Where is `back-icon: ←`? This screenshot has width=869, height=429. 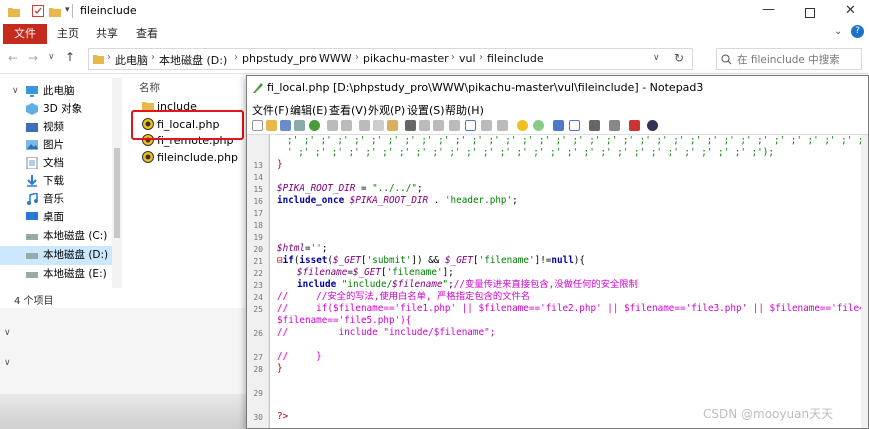 back-icon: ← is located at coordinates (13, 58).